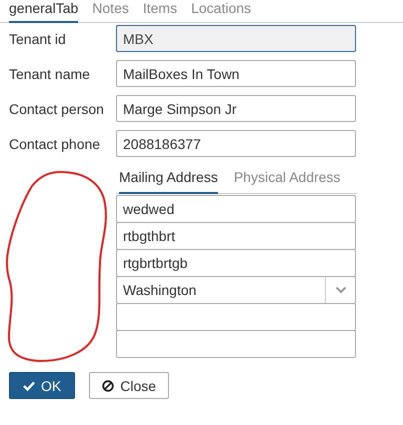  I want to click on tab: Locations, so click(221, 11).